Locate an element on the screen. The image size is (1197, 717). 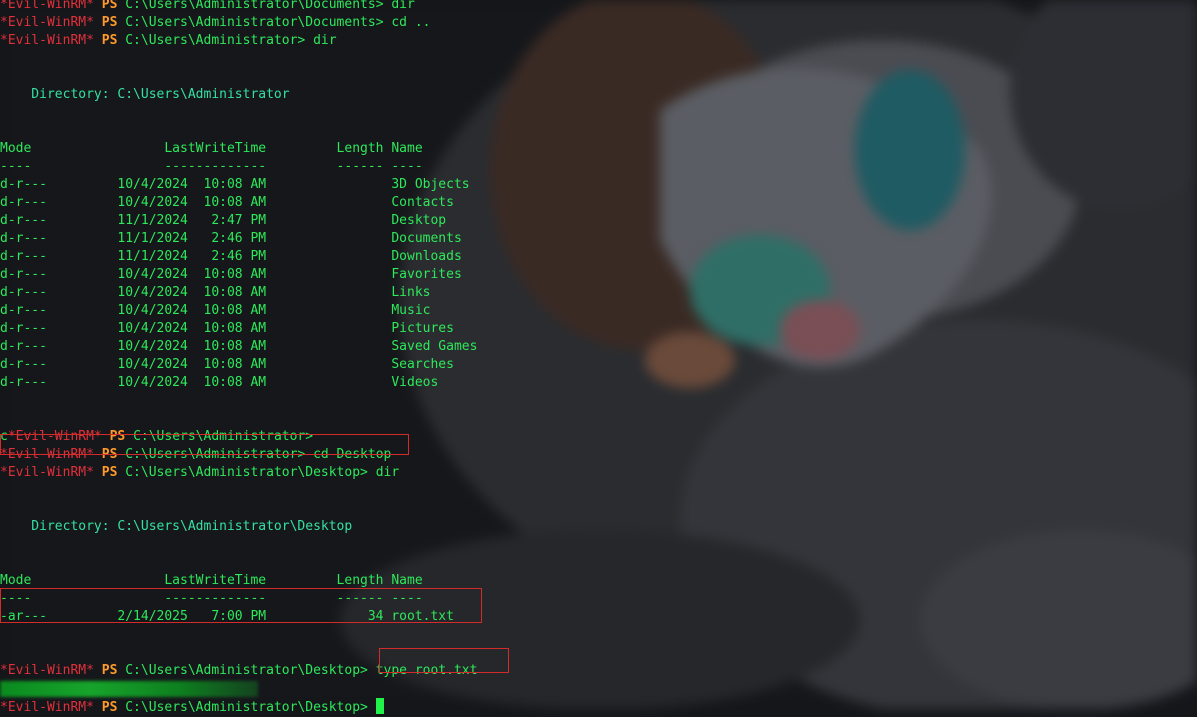
output-text: ---- ------------- ------ ---- is located at coordinates (211, 166).